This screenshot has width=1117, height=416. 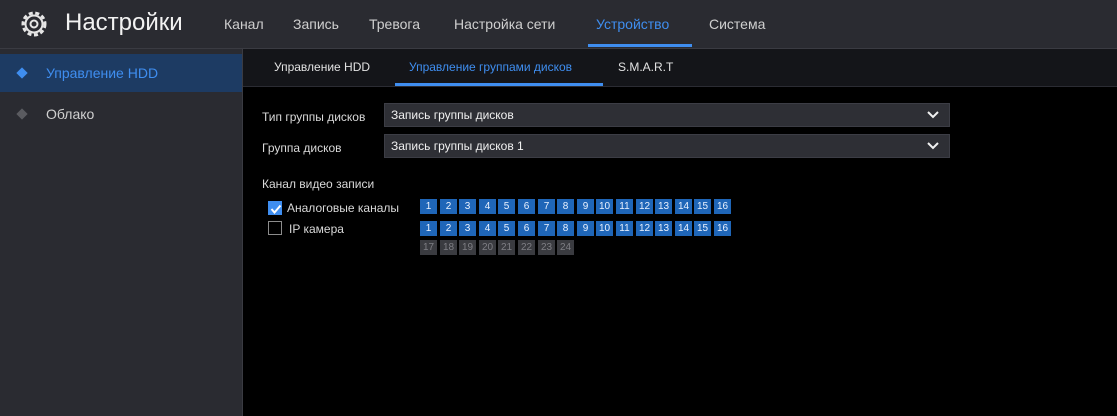 I want to click on disk-group-label: Группа дисков, so click(x=302, y=148).